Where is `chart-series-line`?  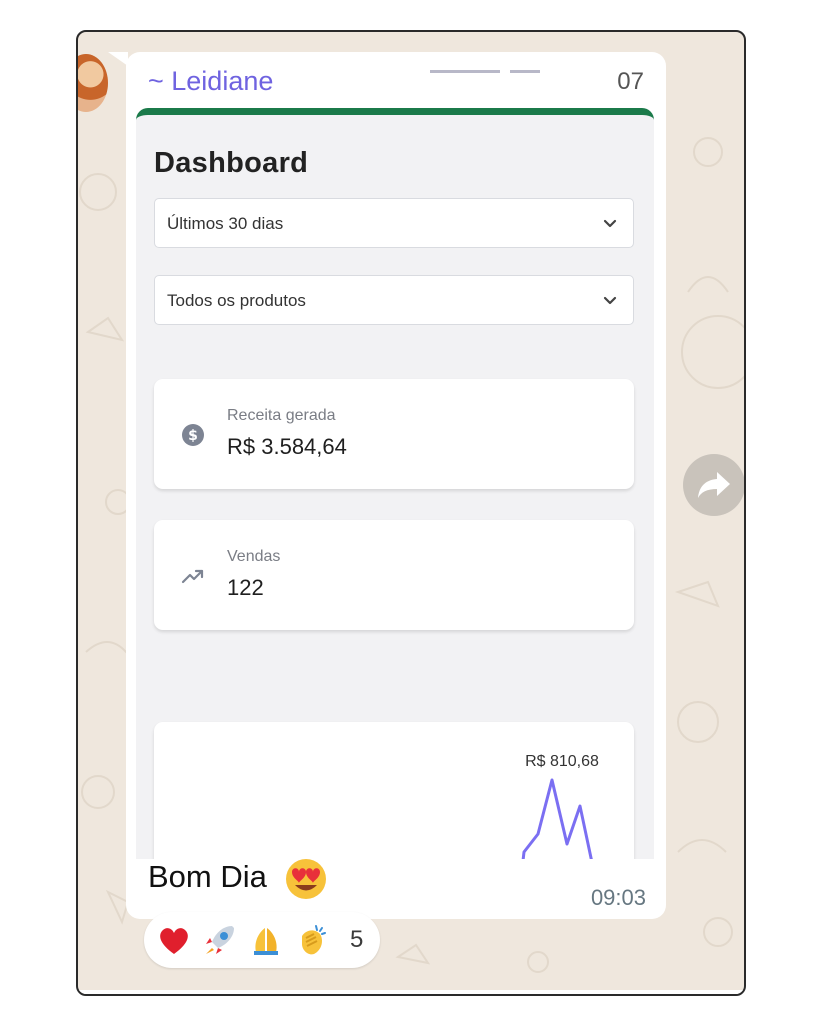
chart-series-line is located at coordinates (557, 818).